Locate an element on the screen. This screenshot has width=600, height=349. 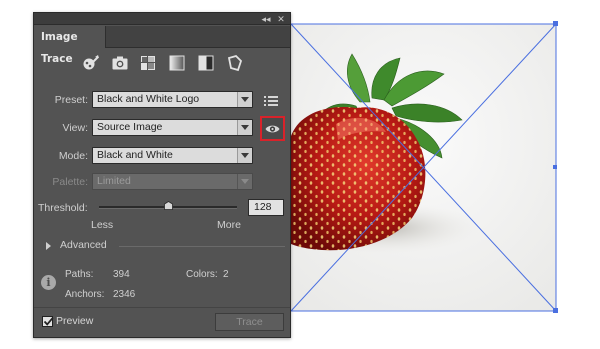
eye-icon is located at coordinates (272, 129).